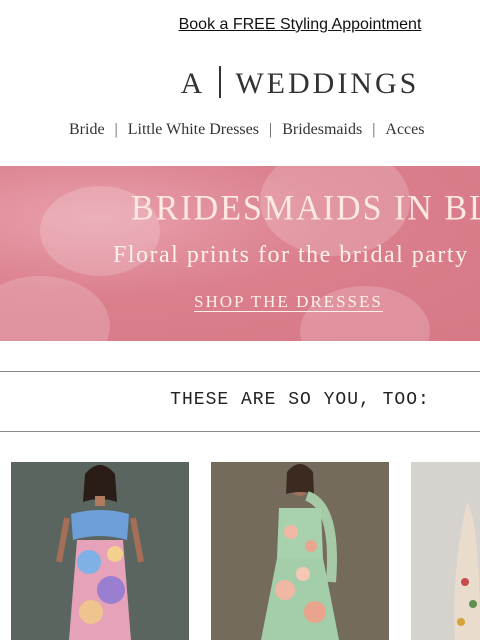  Describe the element at coordinates (193, 129) in the screenshot. I see `nav-item-little-white-dresses: Little White Dresses` at that location.